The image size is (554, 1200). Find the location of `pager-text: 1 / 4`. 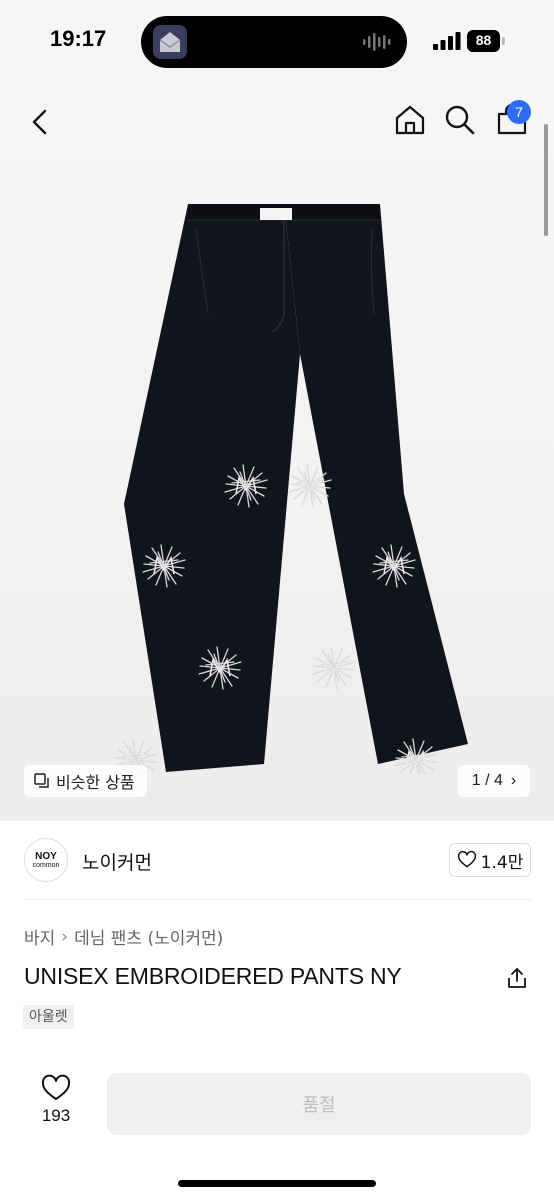

pager-text: 1 / 4 is located at coordinates (487, 780).